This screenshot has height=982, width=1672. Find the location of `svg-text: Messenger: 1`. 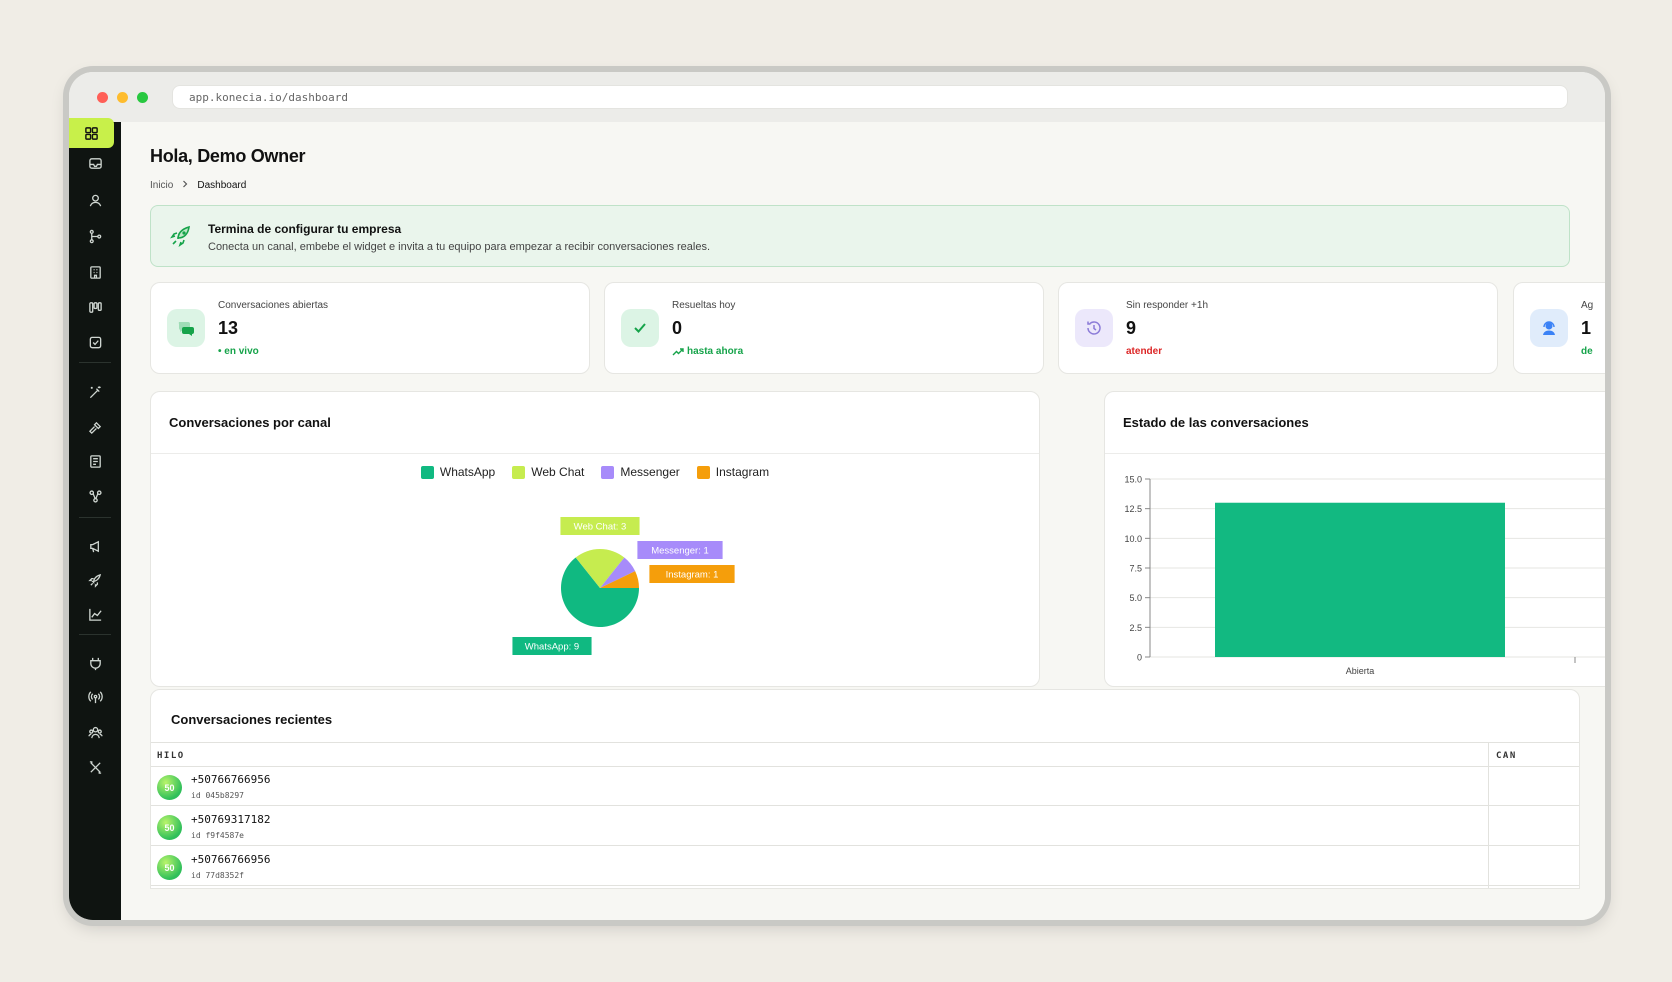

svg-text: Messenger: 1 is located at coordinates (680, 551).